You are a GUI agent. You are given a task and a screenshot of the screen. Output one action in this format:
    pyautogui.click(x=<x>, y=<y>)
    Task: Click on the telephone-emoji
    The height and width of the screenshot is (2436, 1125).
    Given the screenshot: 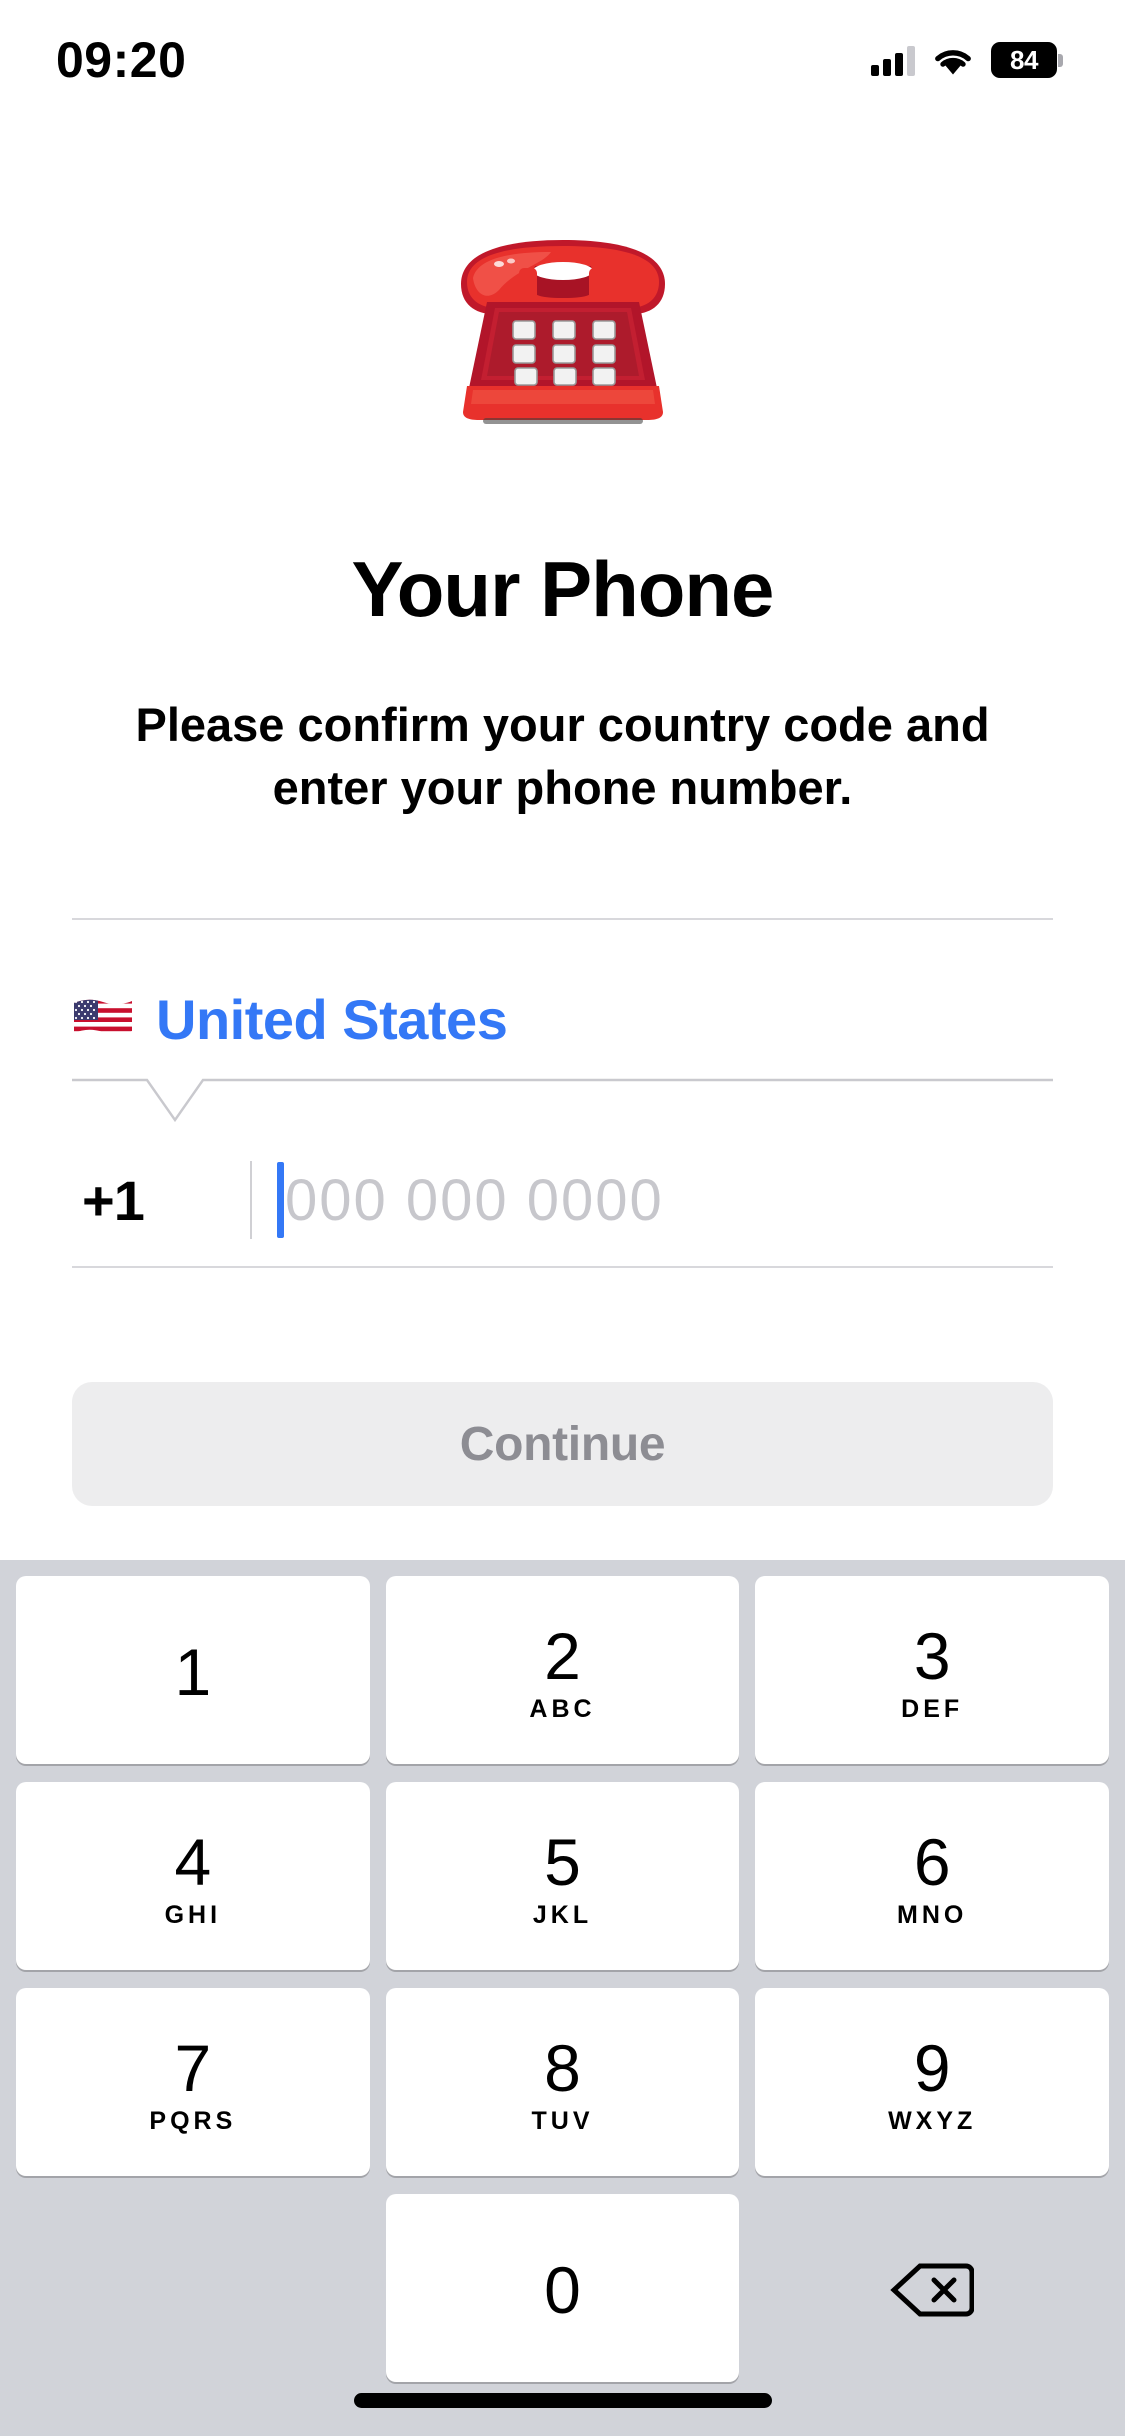 What is the action you would take?
    pyautogui.click(x=562, y=332)
    